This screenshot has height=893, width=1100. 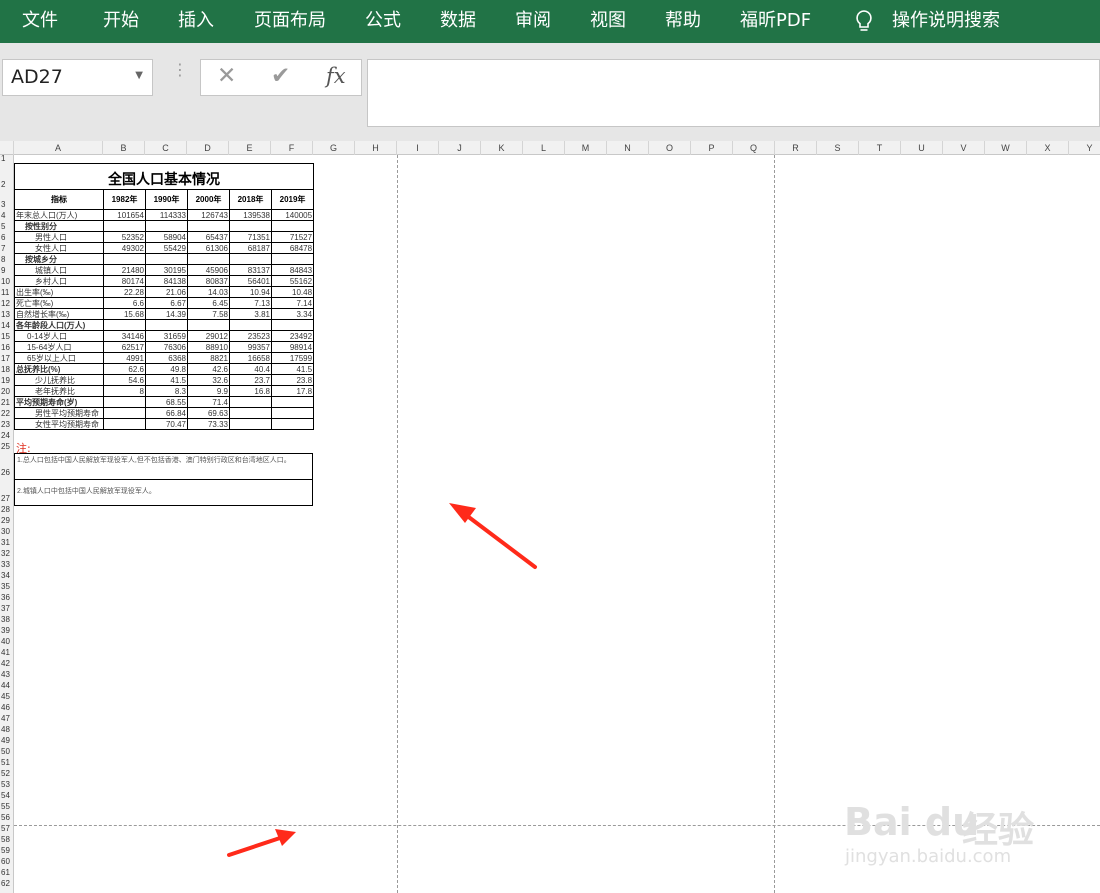 What do you see at coordinates (382, 680) in the screenshot?
I see `annotation-layer` at bounding box center [382, 680].